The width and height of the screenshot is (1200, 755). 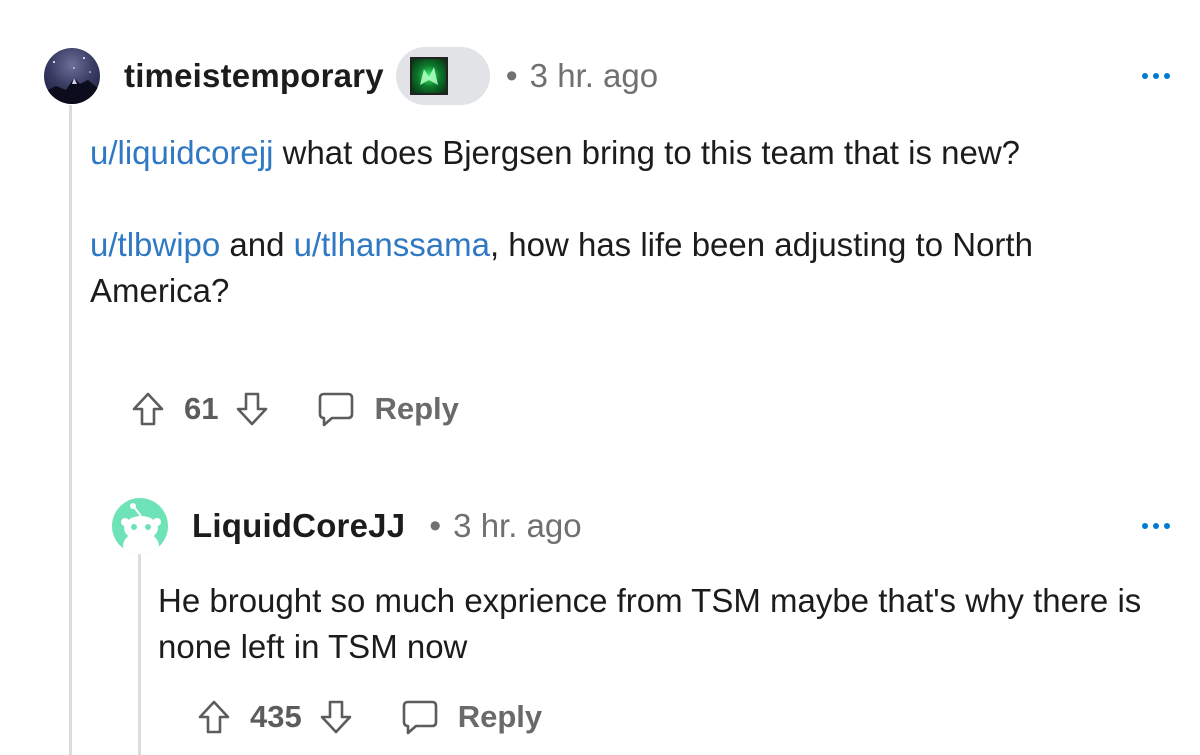 What do you see at coordinates (392, 244) in the screenshot?
I see `user-mention-link: u/tlhanssama` at bounding box center [392, 244].